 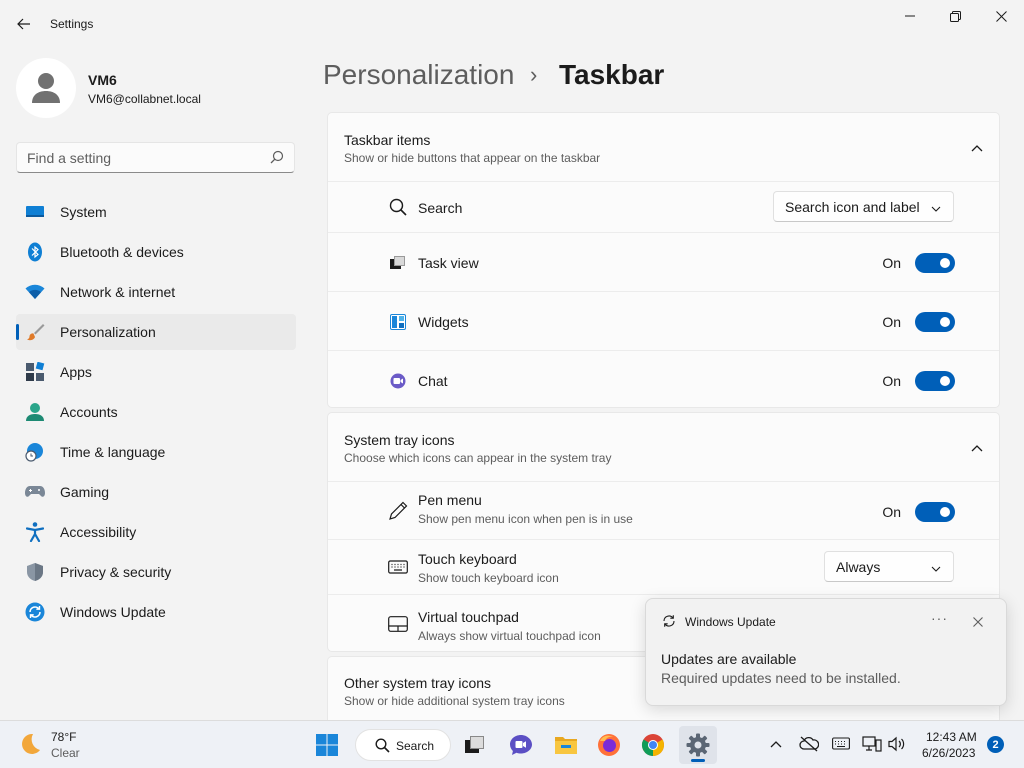 What do you see at coordinates (669, 623) in the screenshot?
I see `refresh-icon` at bounding box center [669, 623].